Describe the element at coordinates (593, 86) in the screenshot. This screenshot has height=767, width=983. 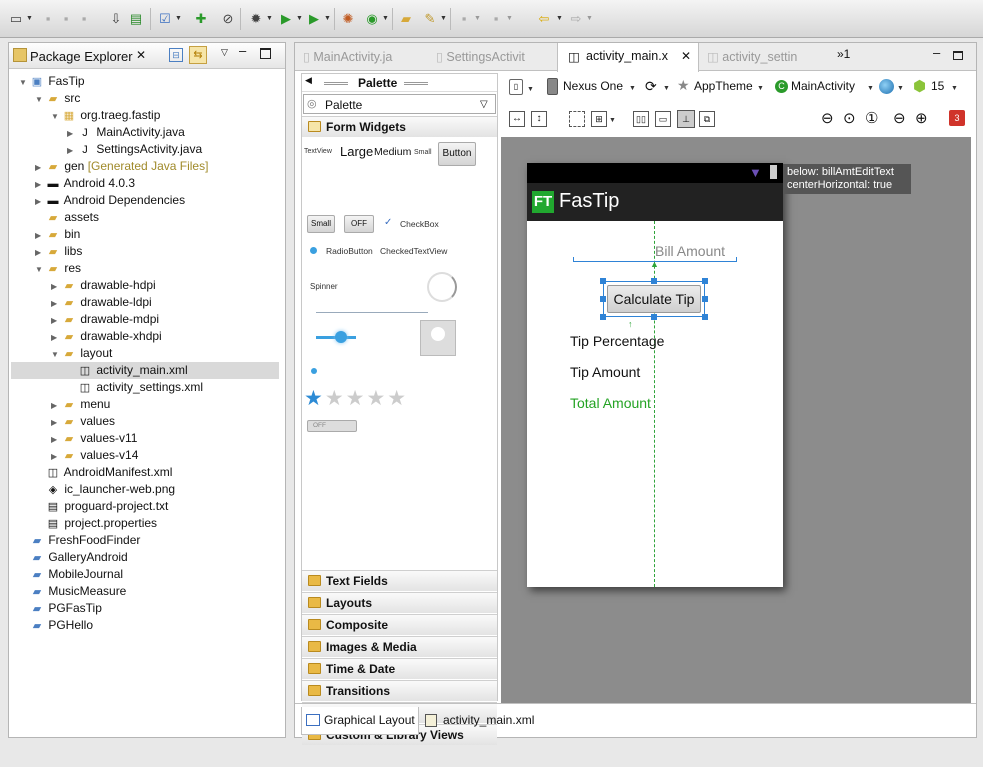
I see `device-selector: Nexus One` at that location.